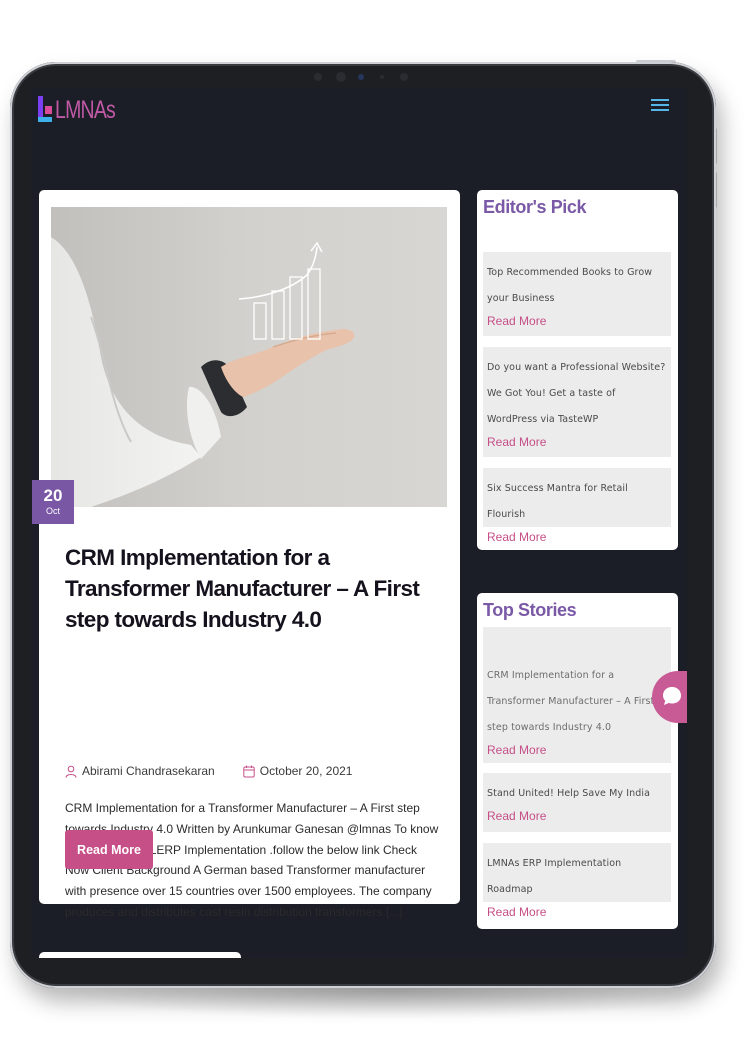 This screenshot has width=744, height=1052. I want to click on date-badge-day: 20, so click(53, 495).